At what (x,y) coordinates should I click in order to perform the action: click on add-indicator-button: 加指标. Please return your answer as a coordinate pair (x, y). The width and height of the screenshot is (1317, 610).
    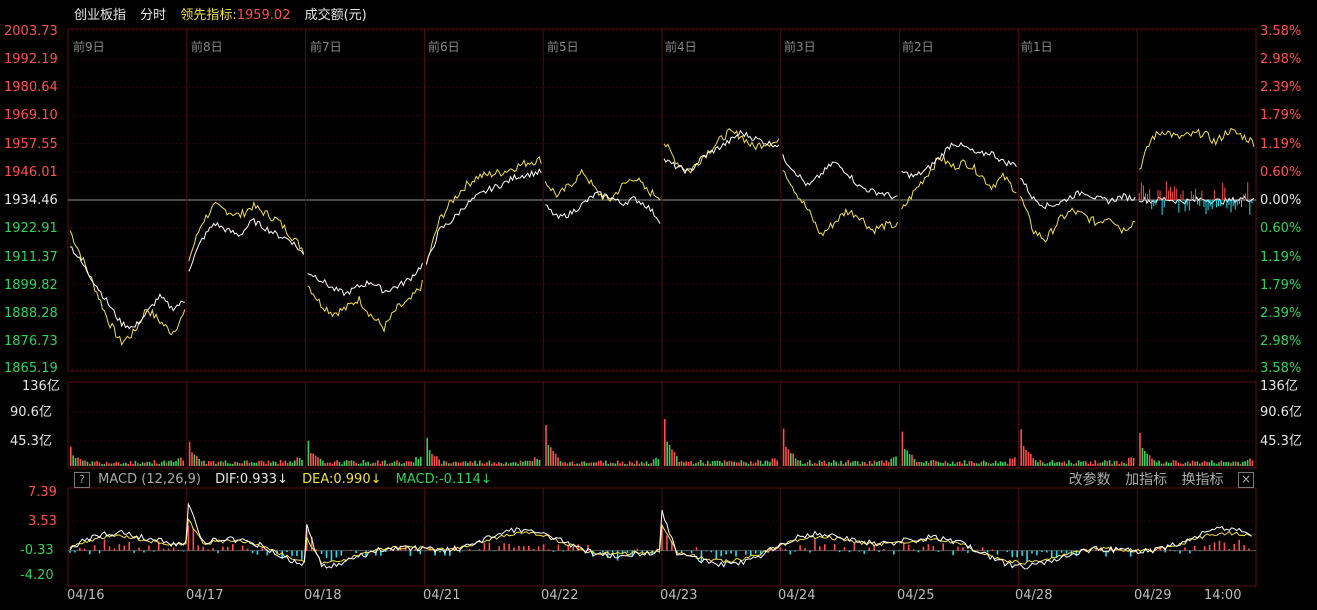
    Looking at the image, I should click on (1146, 480).